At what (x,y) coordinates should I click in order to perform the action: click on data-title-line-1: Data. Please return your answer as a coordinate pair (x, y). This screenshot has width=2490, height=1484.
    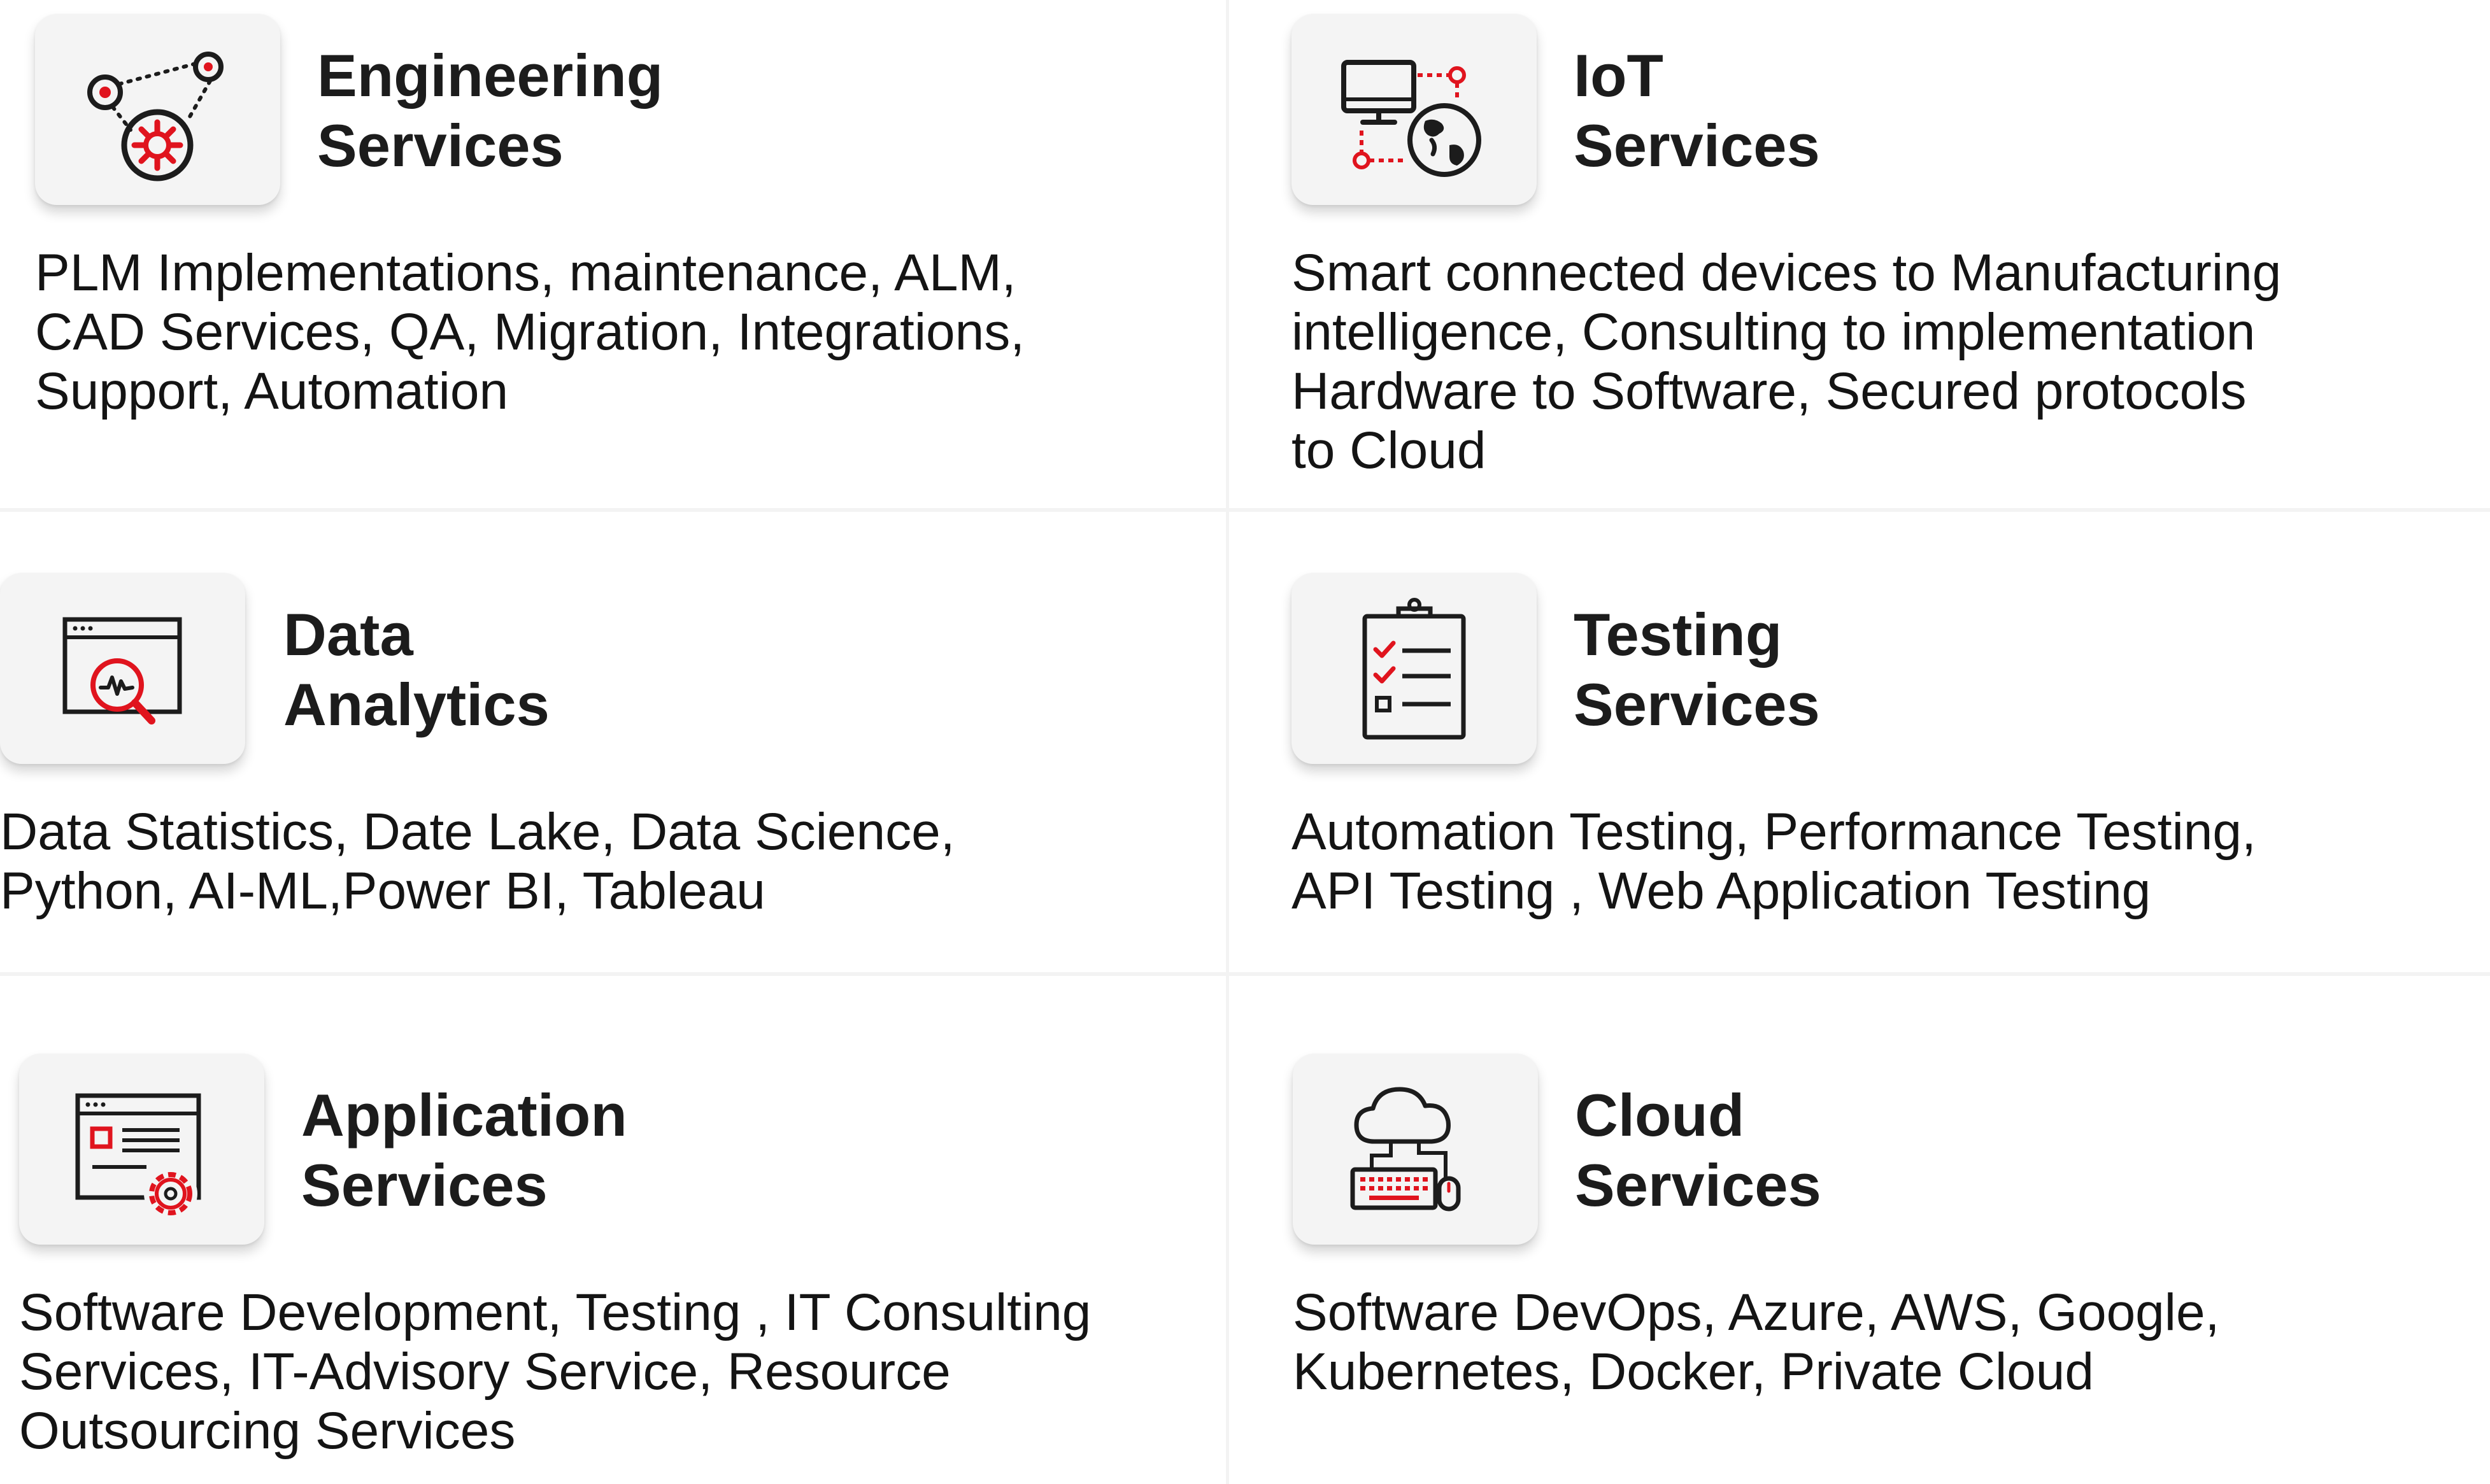
    Looking at the image, I should click on (348, 634).